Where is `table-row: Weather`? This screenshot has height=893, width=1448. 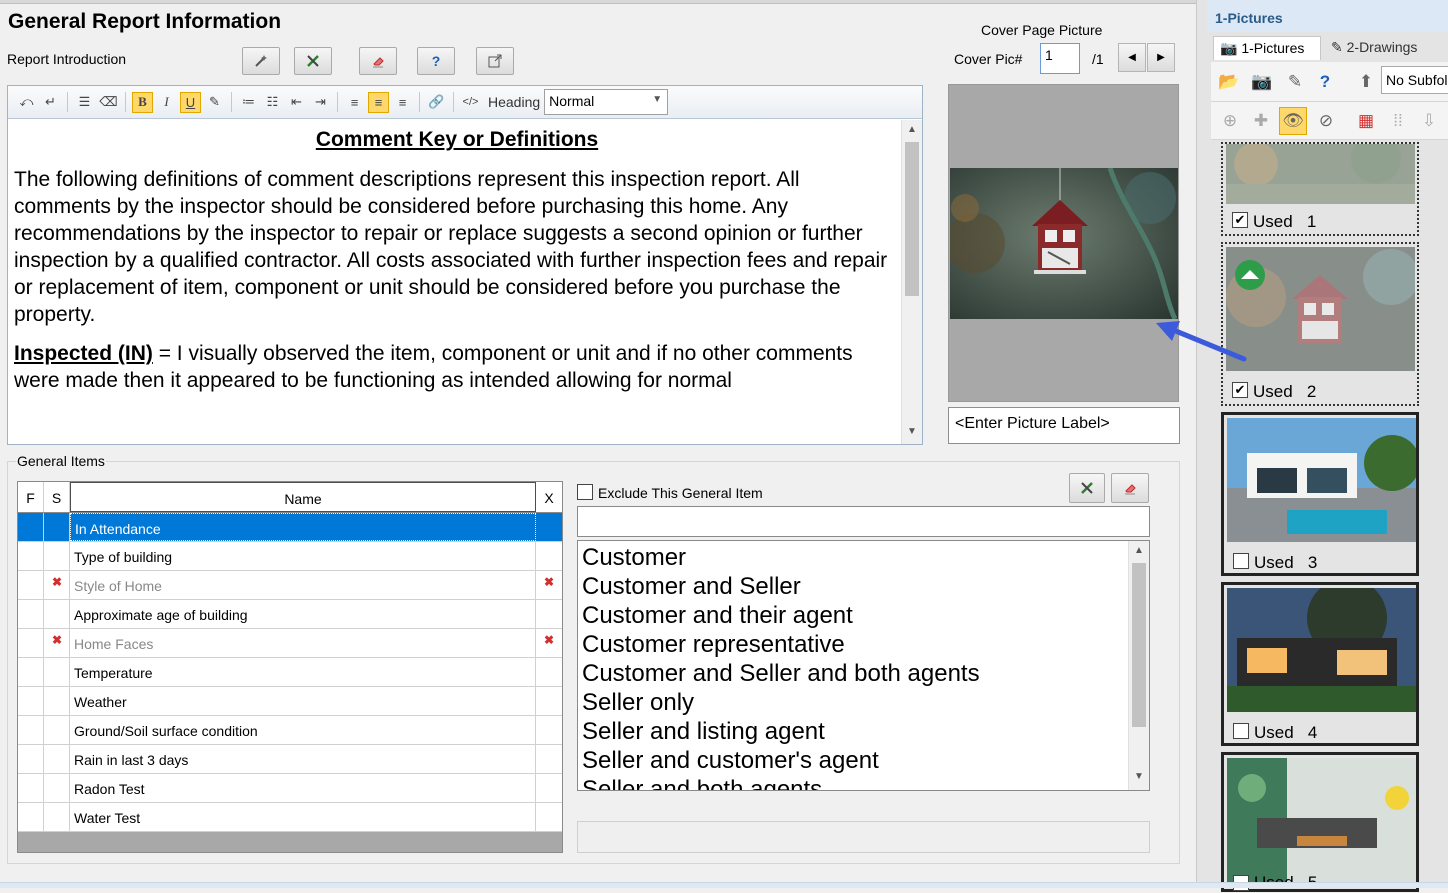
table-row: Weather is located at coordinates (290, 701).